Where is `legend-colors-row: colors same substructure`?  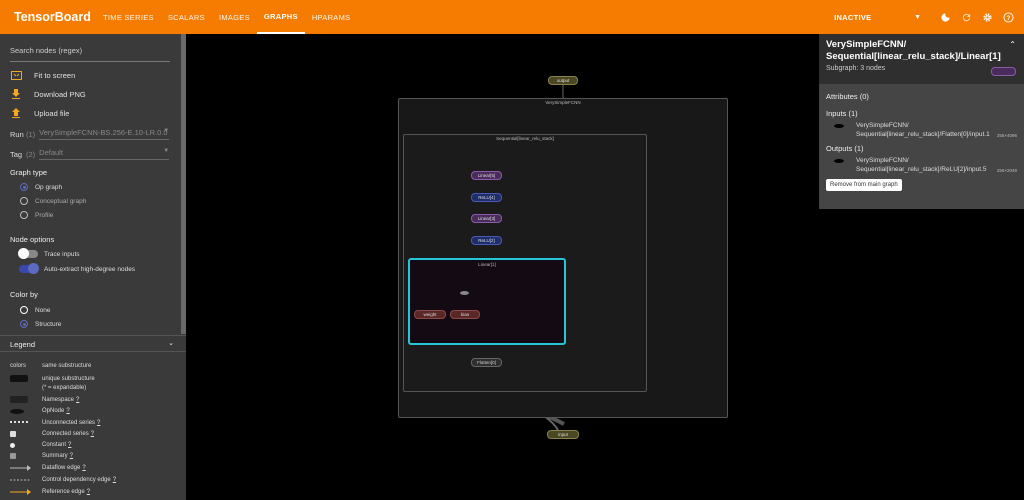 legend-colors-row: colors same substructure is located at coordinates (50, 366).